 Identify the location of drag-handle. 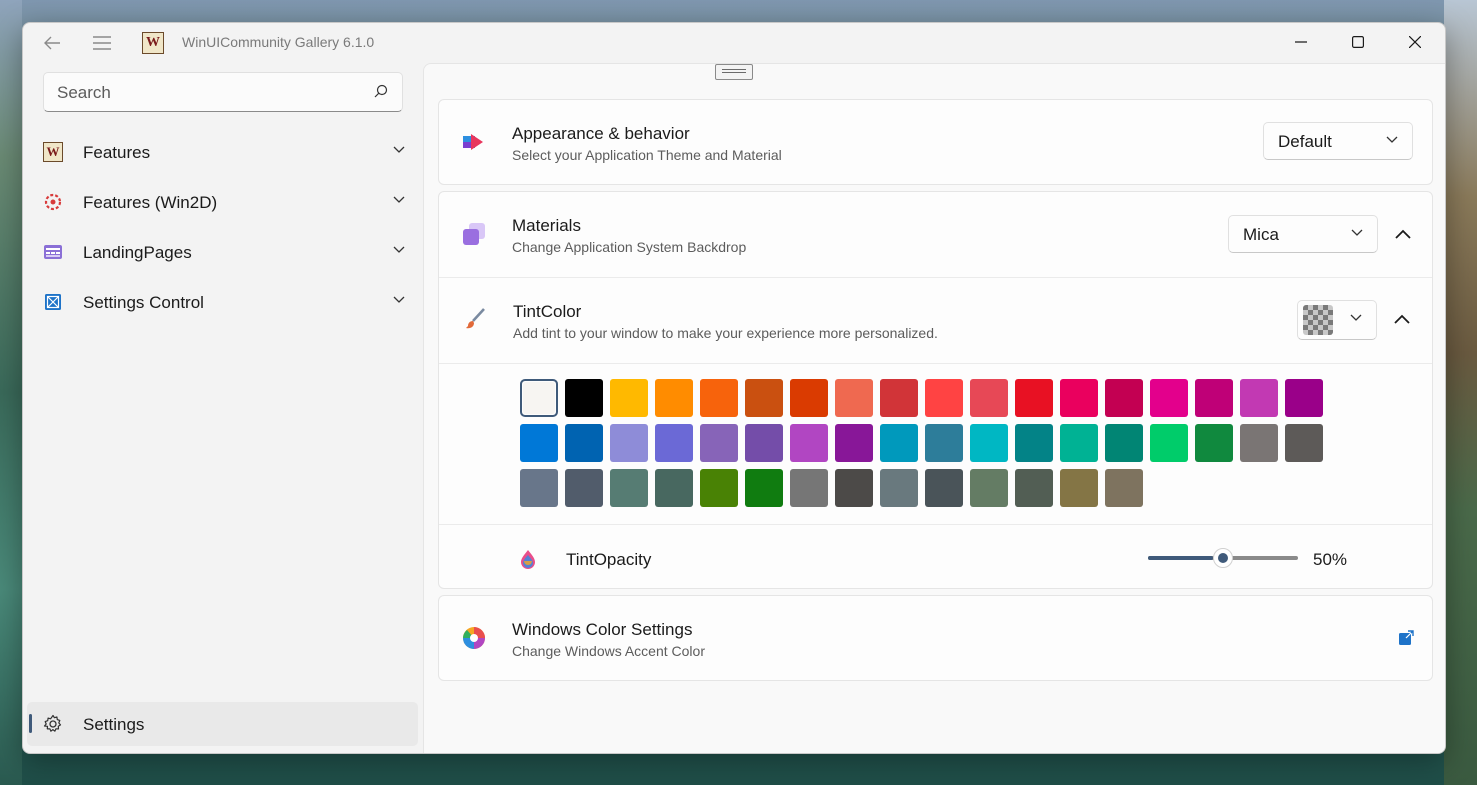
(734, 72).